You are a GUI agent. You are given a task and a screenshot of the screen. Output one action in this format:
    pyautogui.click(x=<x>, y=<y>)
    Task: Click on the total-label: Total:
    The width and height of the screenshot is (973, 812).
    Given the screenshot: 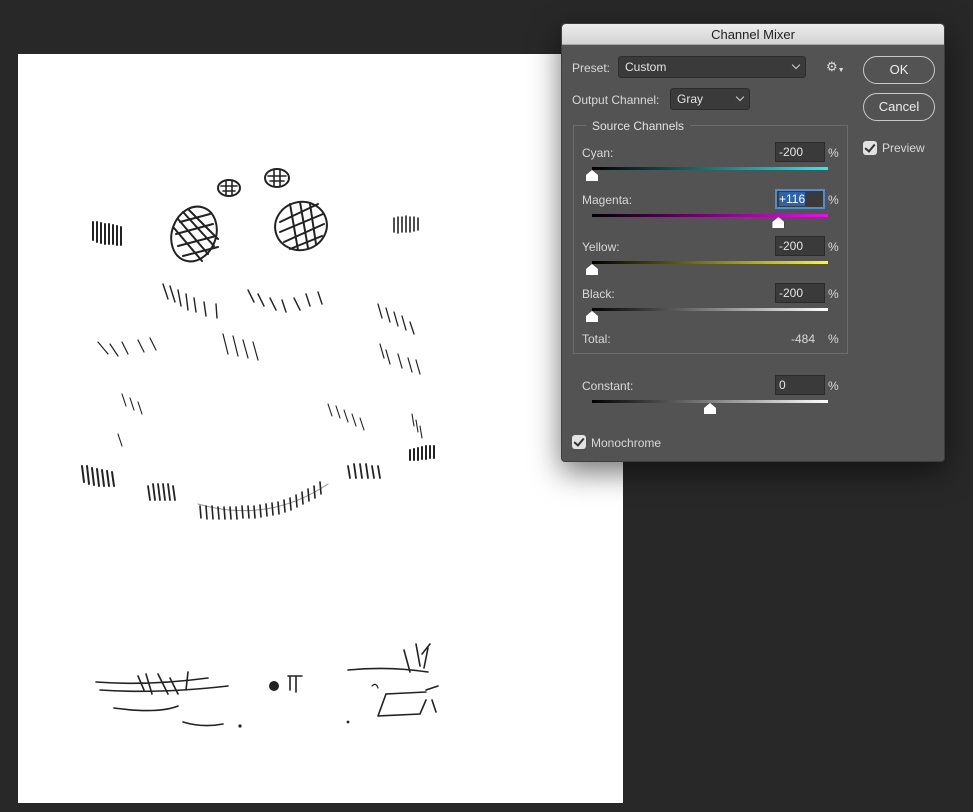 What is the action you would take?
    pyautogui.click(x=596, y=339)
    